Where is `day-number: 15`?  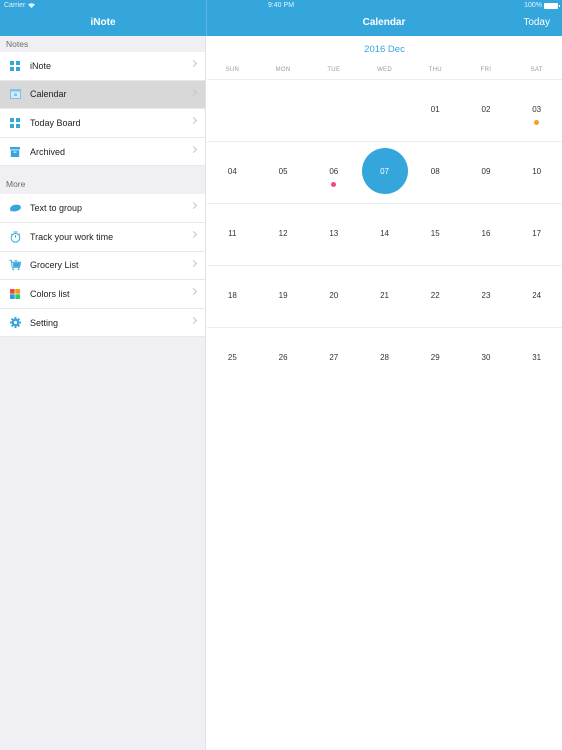 day-number: 15 is located at coordinates (435, 233).